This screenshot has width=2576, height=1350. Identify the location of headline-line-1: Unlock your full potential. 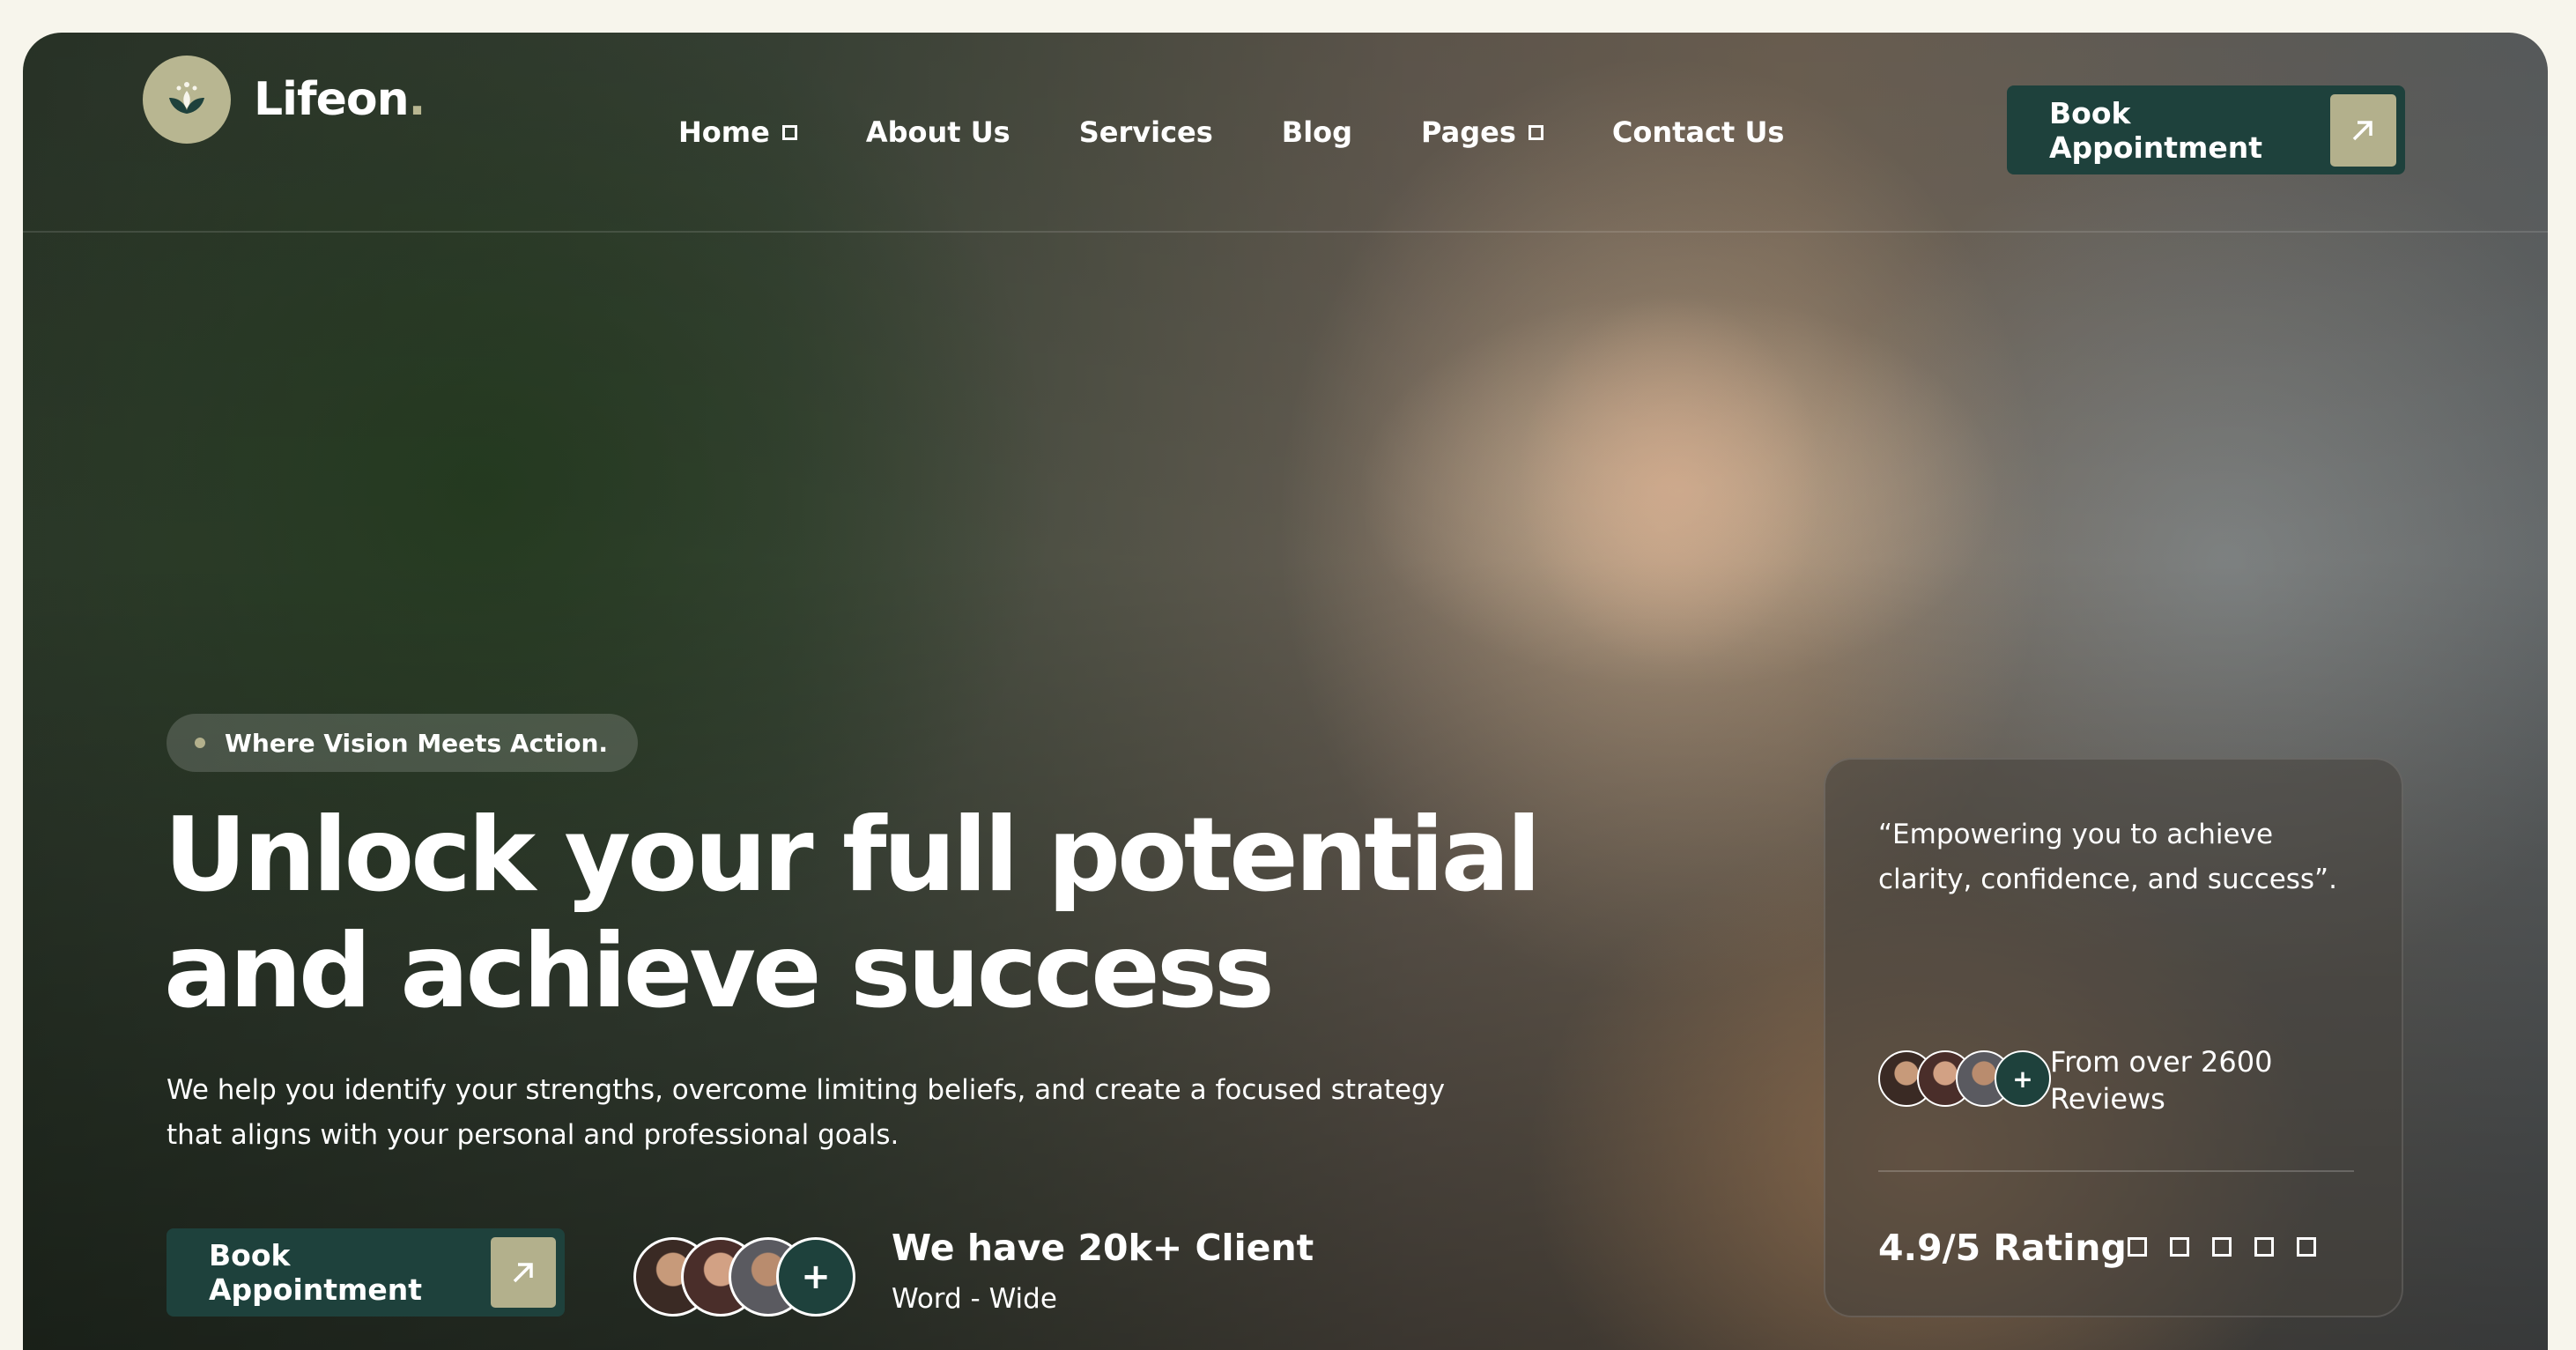
(853, 855).